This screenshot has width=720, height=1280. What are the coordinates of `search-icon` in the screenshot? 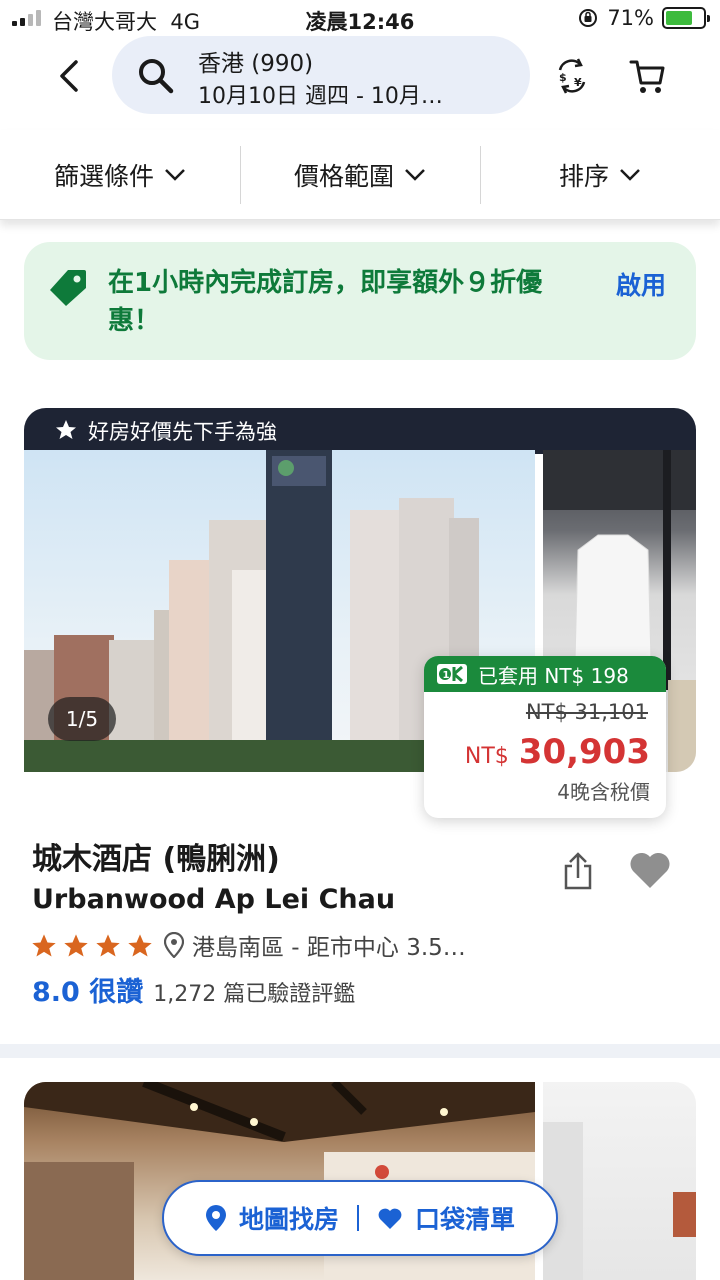 It's located at (156, 76).